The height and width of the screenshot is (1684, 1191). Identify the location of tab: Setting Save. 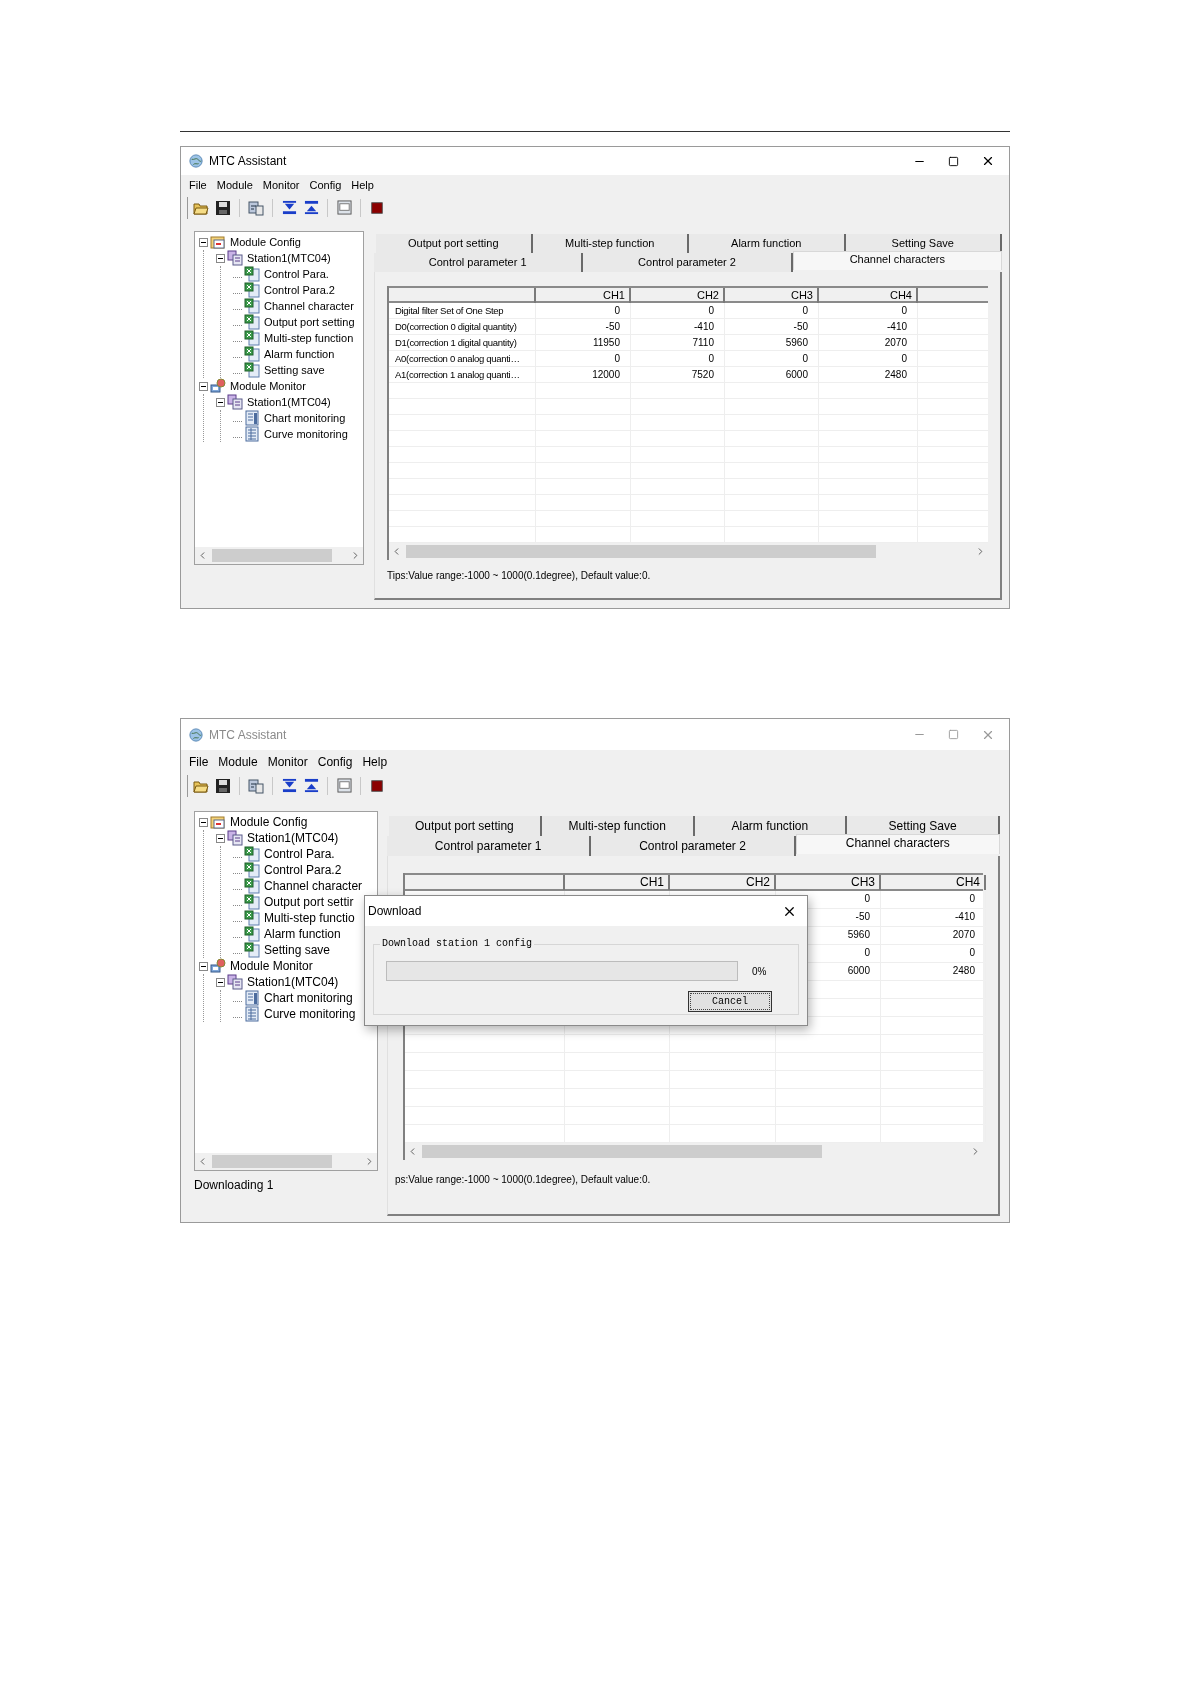
(923, 826).